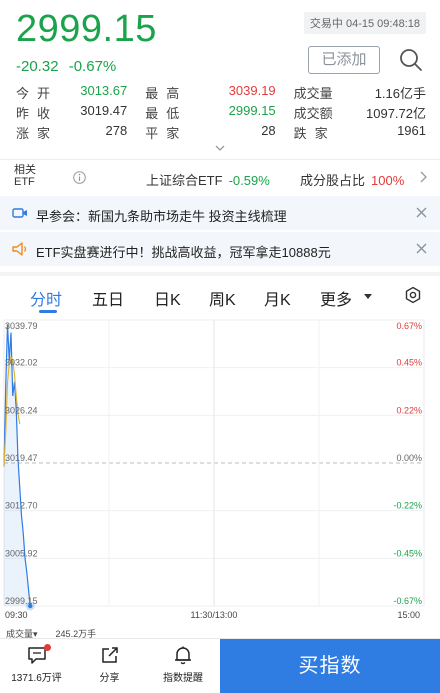  What do you see at coordinates (109, 655) in the screenshot?
I see `share-icon` at bounding box center [109, 655].